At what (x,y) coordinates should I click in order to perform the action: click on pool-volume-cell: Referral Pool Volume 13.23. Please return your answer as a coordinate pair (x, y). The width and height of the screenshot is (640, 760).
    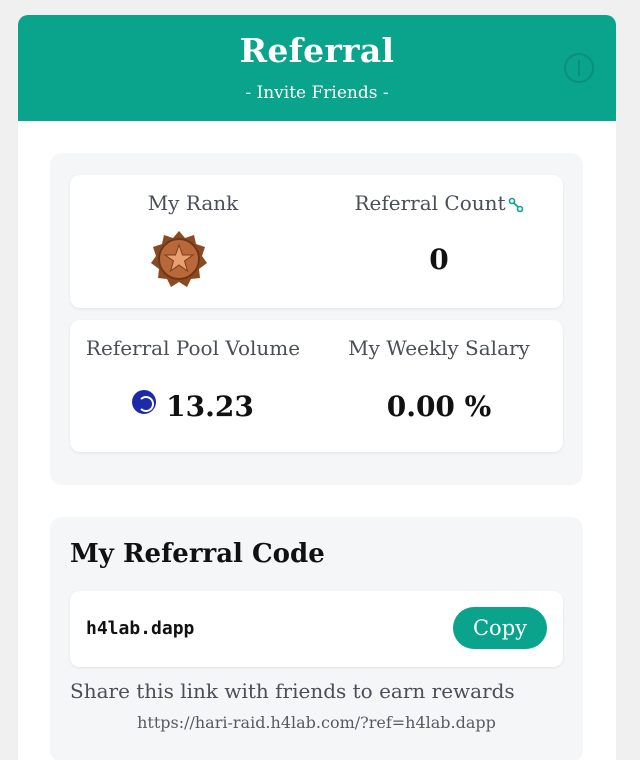
    Looking at the image, I should click on (193, 386).